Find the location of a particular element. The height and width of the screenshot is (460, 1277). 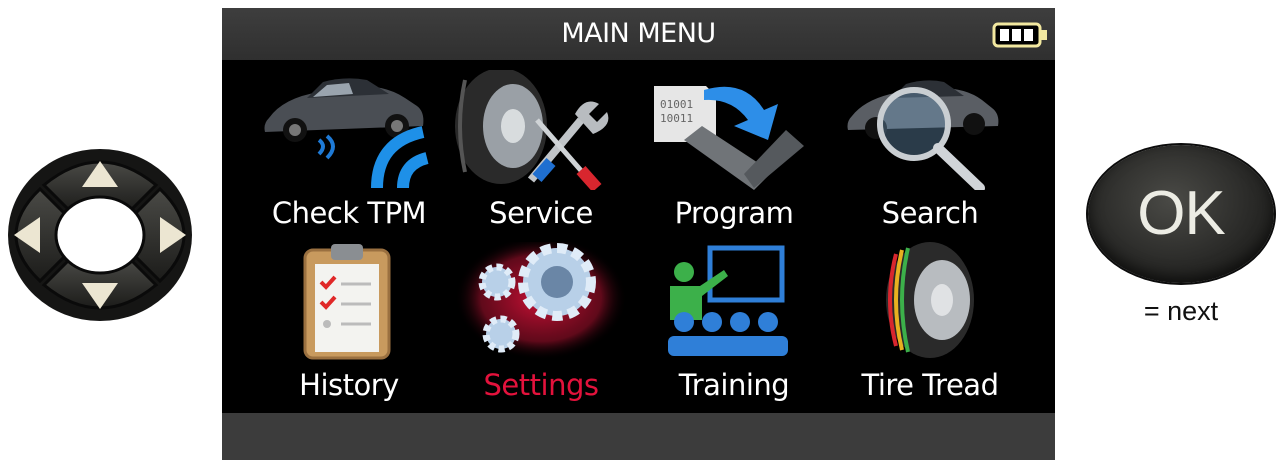

ok-control: OK = next is located at coordinates (1180, 241).